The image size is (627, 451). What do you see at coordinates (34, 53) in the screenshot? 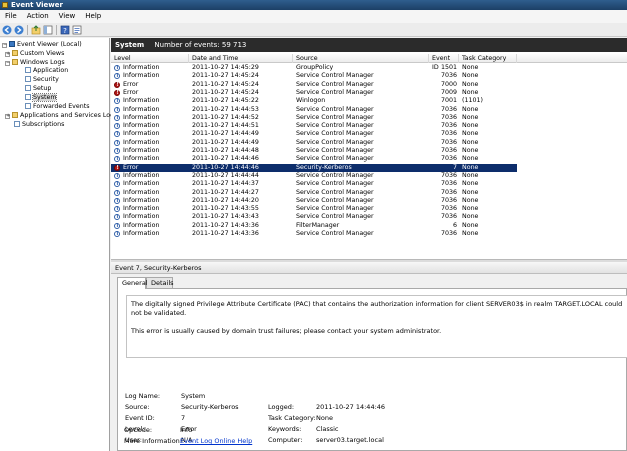
I see `tree-item-custom-views: + Custom Views` at bounding box center [34, 53].